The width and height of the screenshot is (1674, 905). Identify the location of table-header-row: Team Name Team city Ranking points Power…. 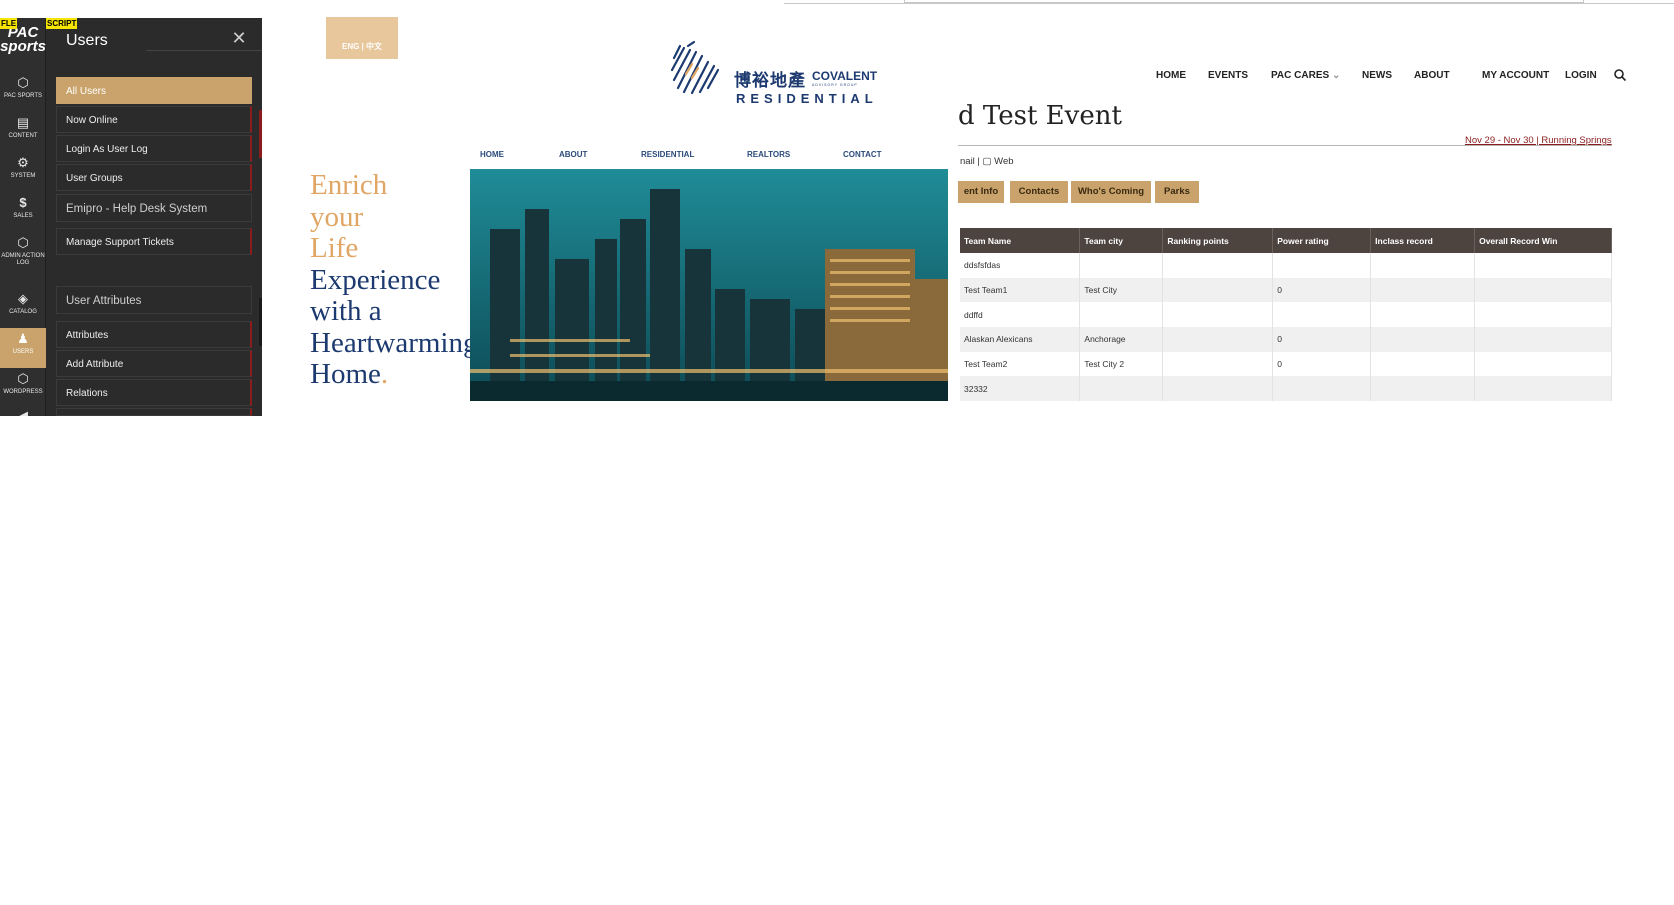
(1286, 240).